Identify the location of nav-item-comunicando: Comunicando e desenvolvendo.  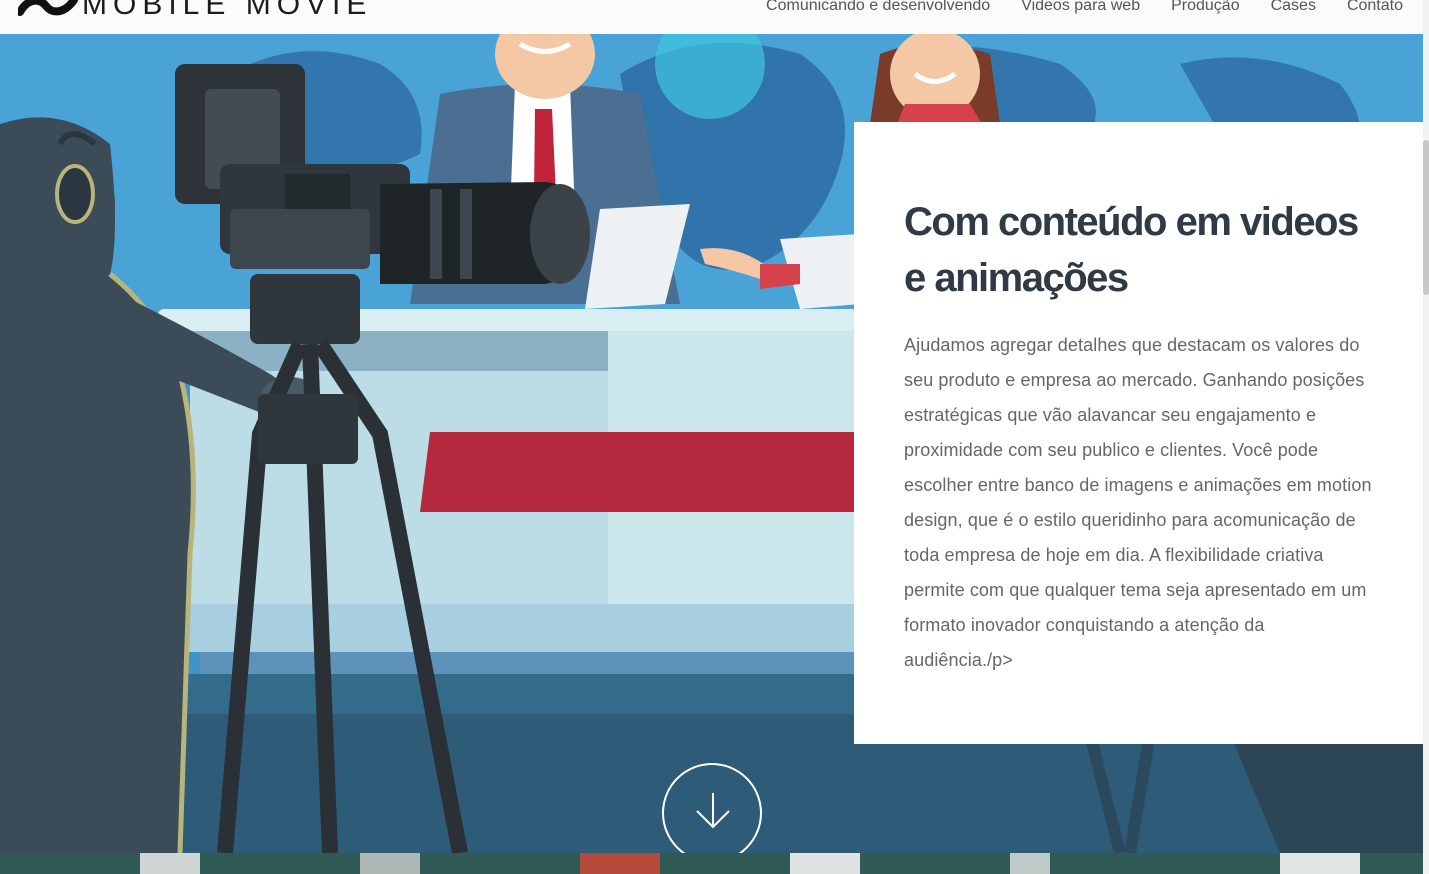
(878, 8).